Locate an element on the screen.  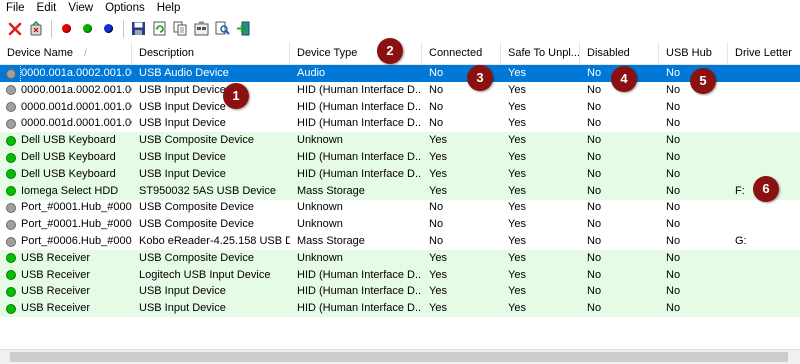
device-name-cell: USB Receiver is located at coordinates (66, 291).